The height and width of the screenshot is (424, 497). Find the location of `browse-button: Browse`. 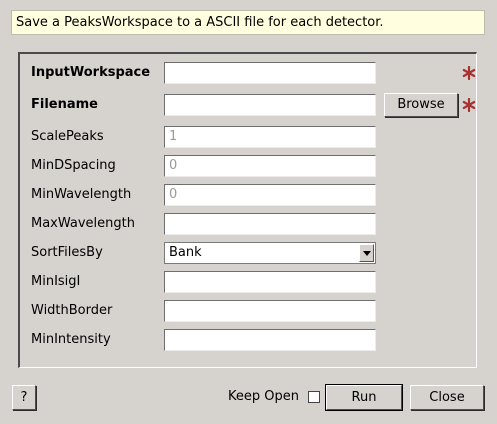

browse-button: Browse is located at coordinates (421, 105).